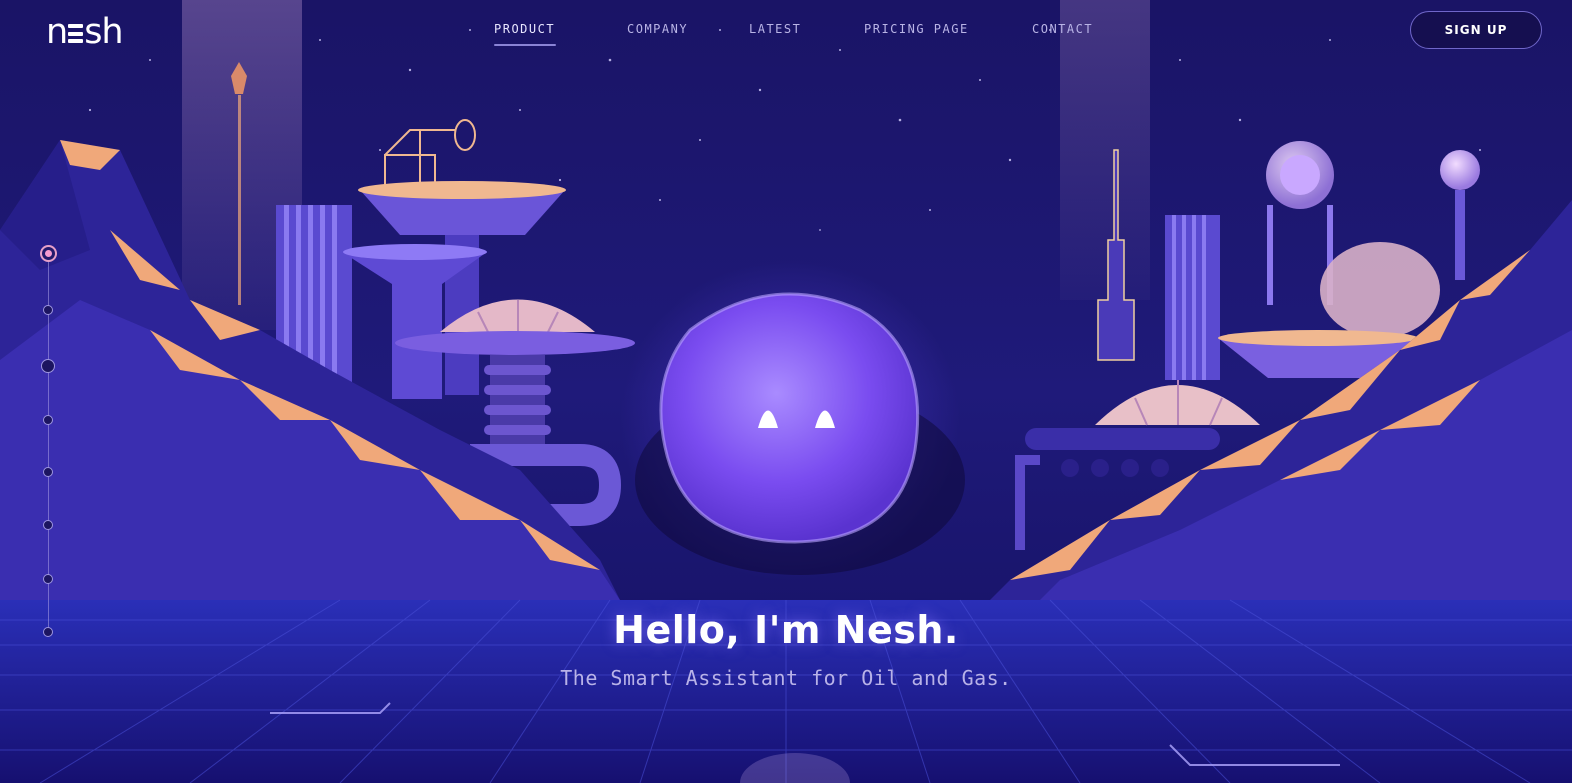  What do you see at coordinates (775, 29) in the screenshot?
I see `nav-item-latest: LATEST` at bounding box center [775, 29].